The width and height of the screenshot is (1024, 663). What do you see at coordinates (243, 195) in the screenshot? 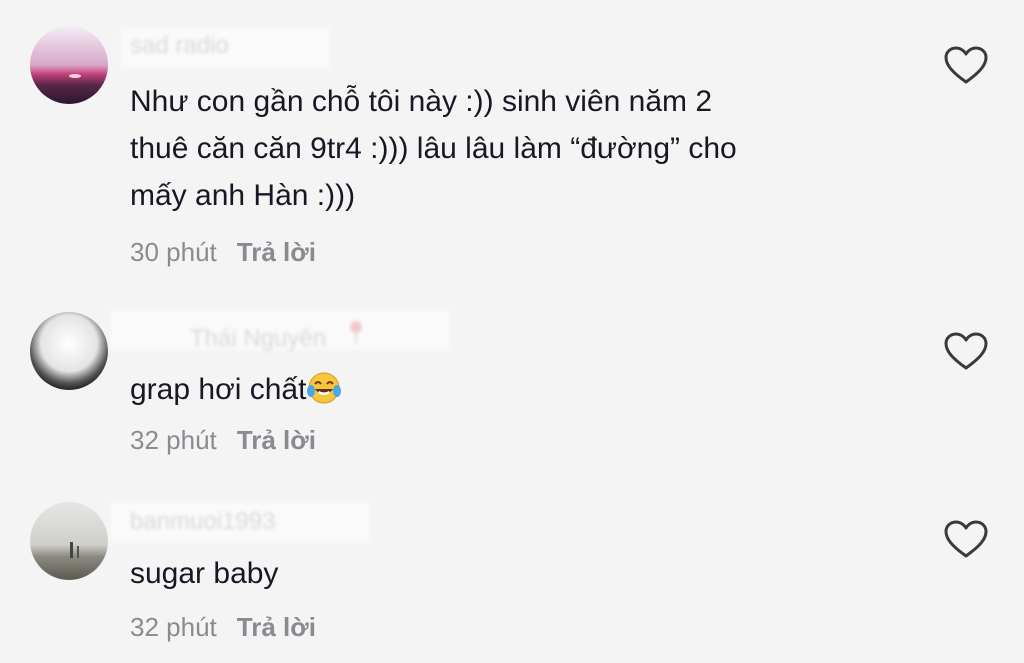
I see `comment-text-line: mấy anh Hàn :)))` at bounding box center [243, 195].